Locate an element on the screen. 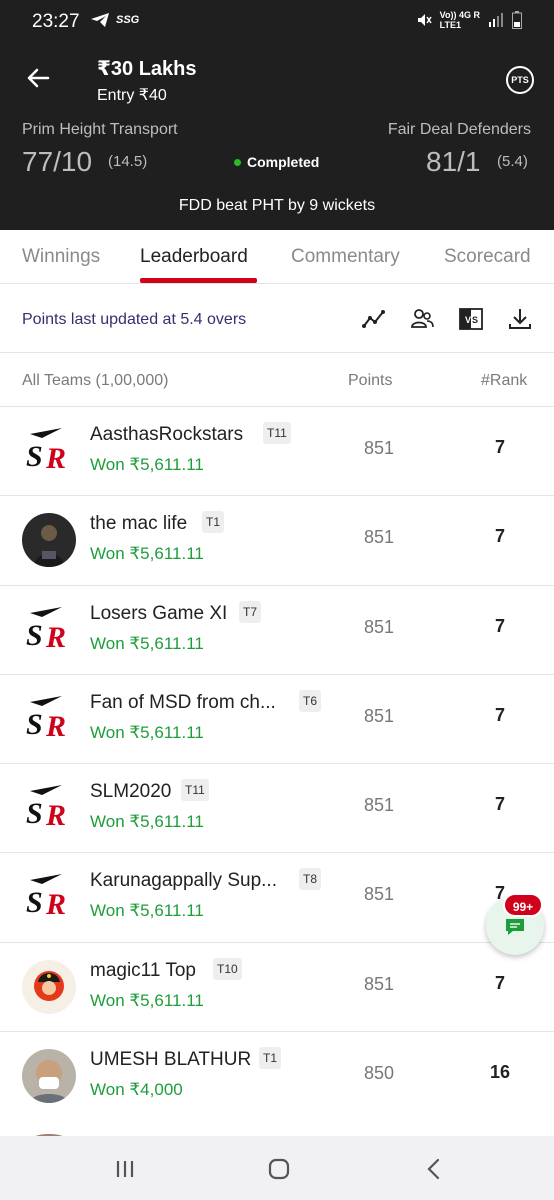  team-name: UMESH BLATHUR is located at coordinates (171, 1060).